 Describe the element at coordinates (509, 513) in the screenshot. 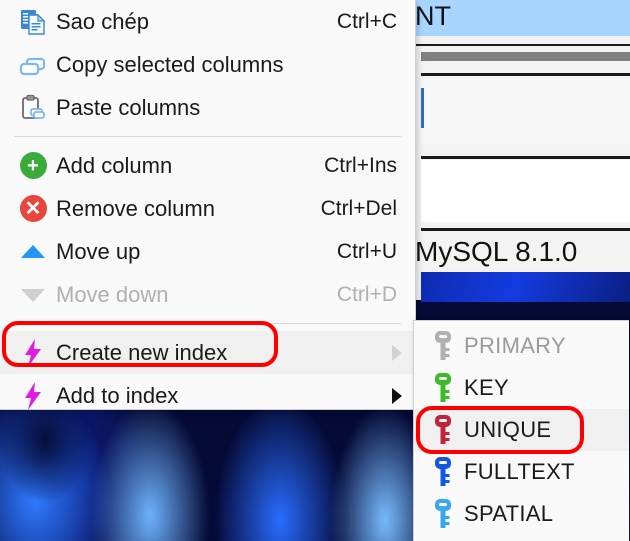

I see `submenu-item-label: SPATIAL` at that location.